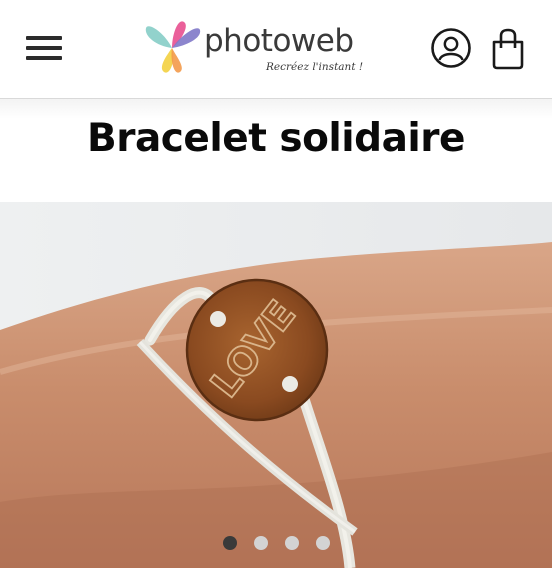 This screenshot has width=552, height=570. I want to click on page-title: Bracelet solidaire, so click(276, 138).